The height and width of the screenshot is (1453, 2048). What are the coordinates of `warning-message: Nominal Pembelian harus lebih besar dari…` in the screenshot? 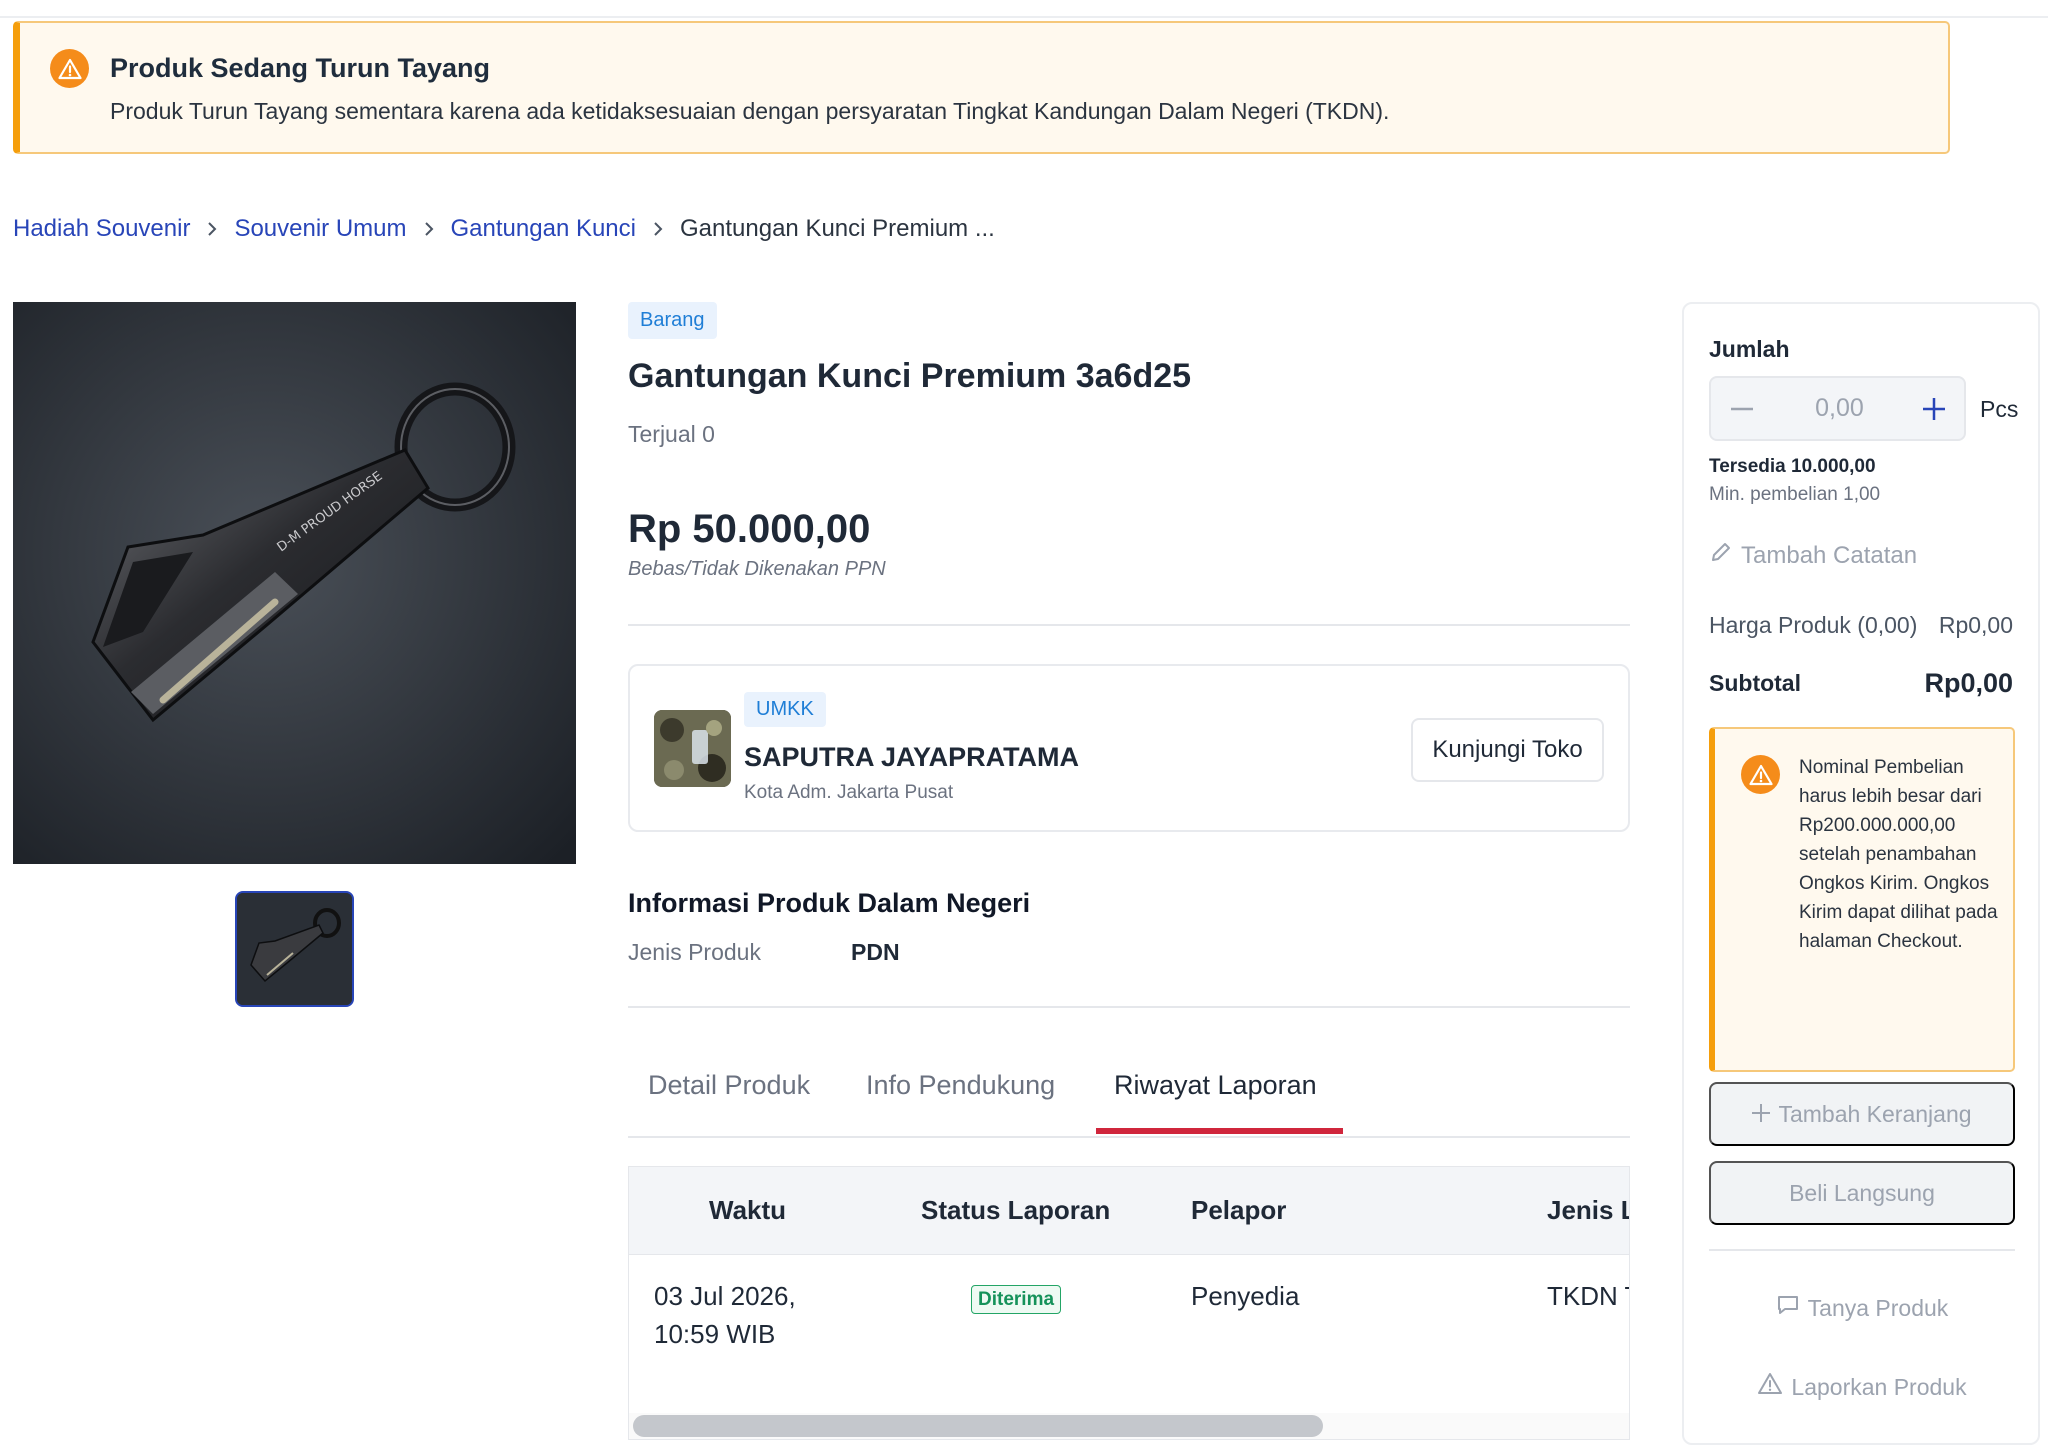 It's located at (1898, 854).